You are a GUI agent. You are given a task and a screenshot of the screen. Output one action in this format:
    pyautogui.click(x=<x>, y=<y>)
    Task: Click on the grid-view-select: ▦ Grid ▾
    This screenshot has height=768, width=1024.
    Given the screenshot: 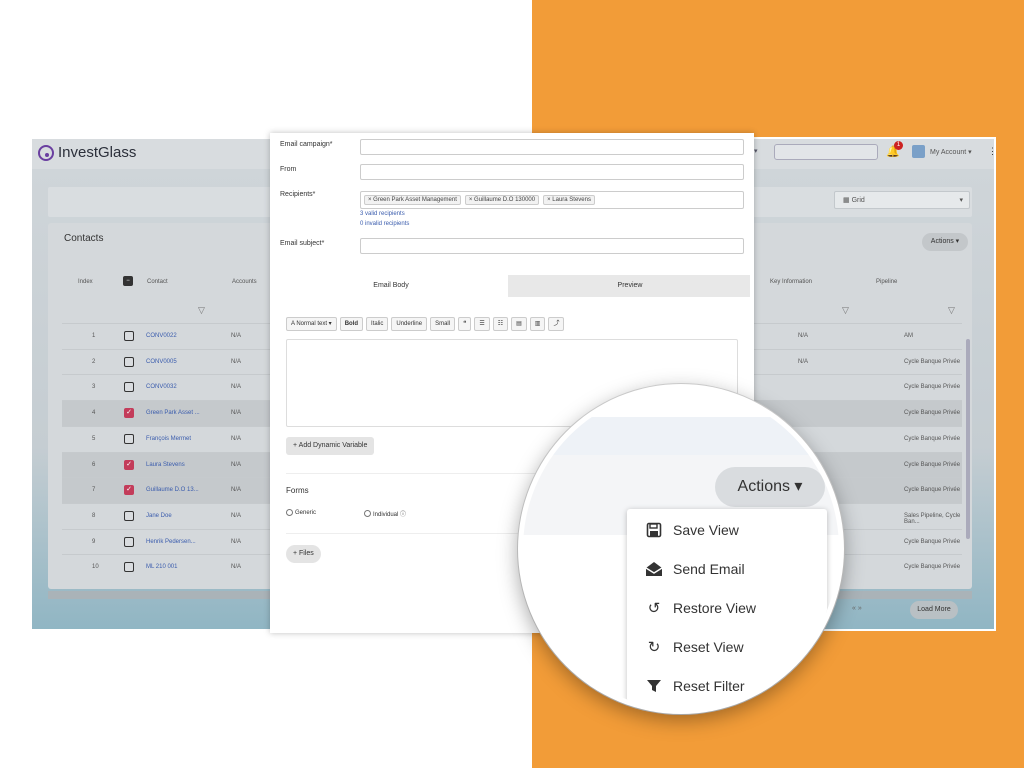 What is the action you would take?
    pyautogui.click(x=902, y=200)
    